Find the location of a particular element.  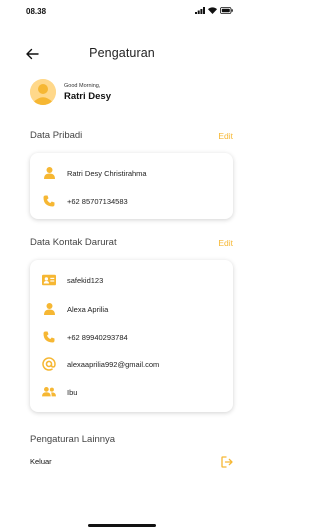

logout-button: Keluar is located at coordinates (41, 461).